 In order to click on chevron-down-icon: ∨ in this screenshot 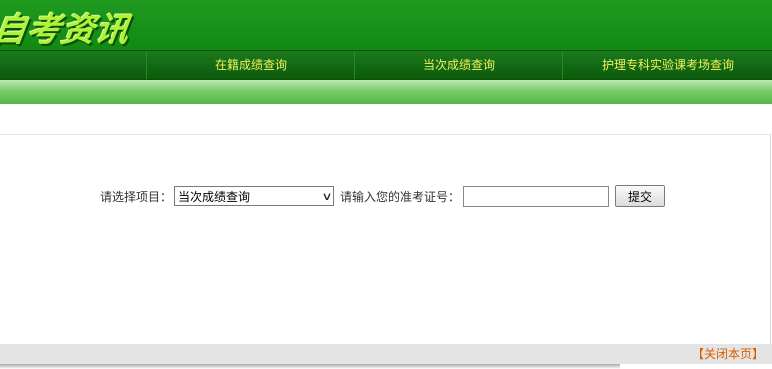, I will do `click(326, 196)`.